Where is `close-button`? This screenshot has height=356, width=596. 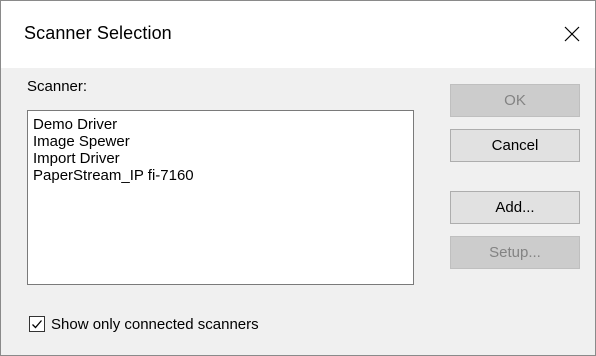
close-button is located at coordinates (572, 34).